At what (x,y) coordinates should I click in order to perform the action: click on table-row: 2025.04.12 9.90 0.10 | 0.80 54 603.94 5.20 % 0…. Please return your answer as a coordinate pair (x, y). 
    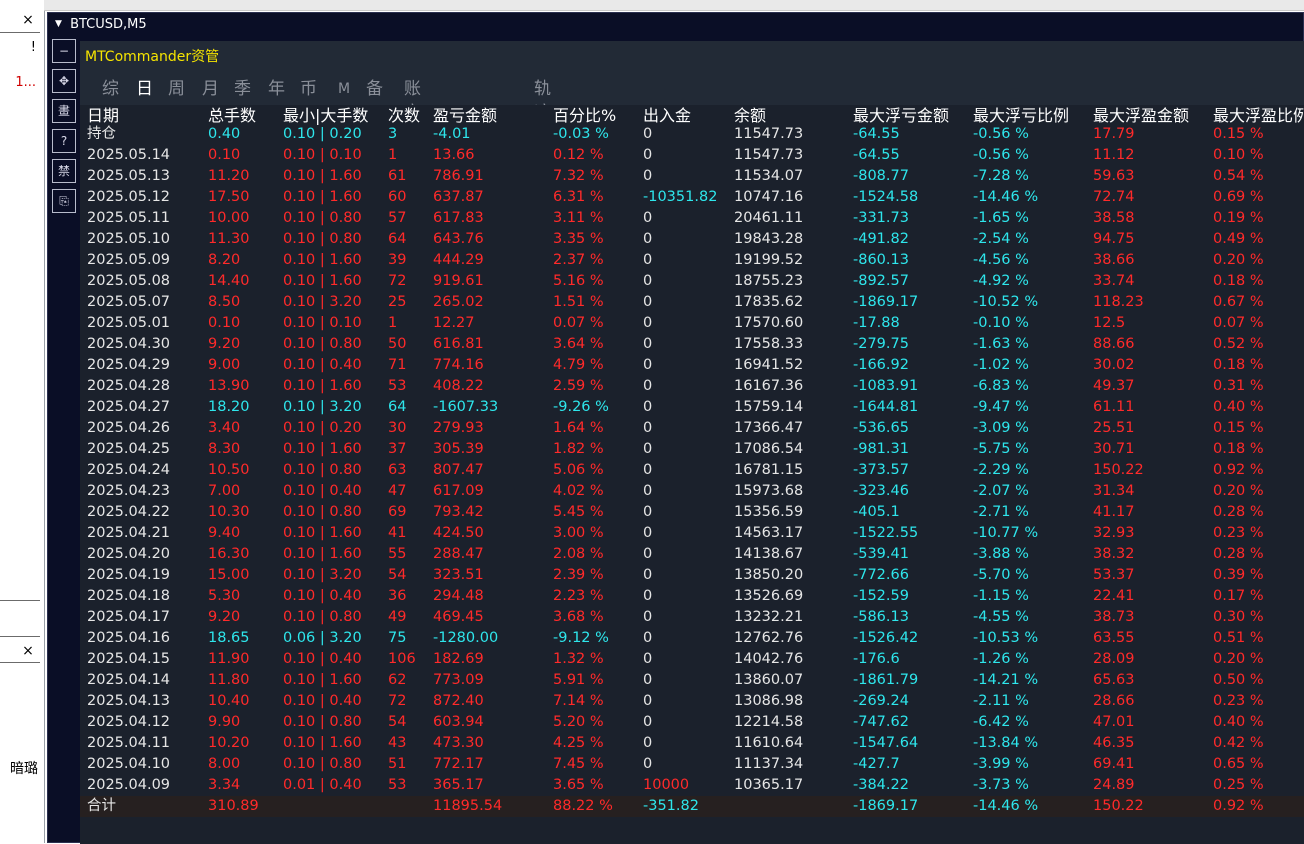
    Looking at the image, I should click on (692, 722).